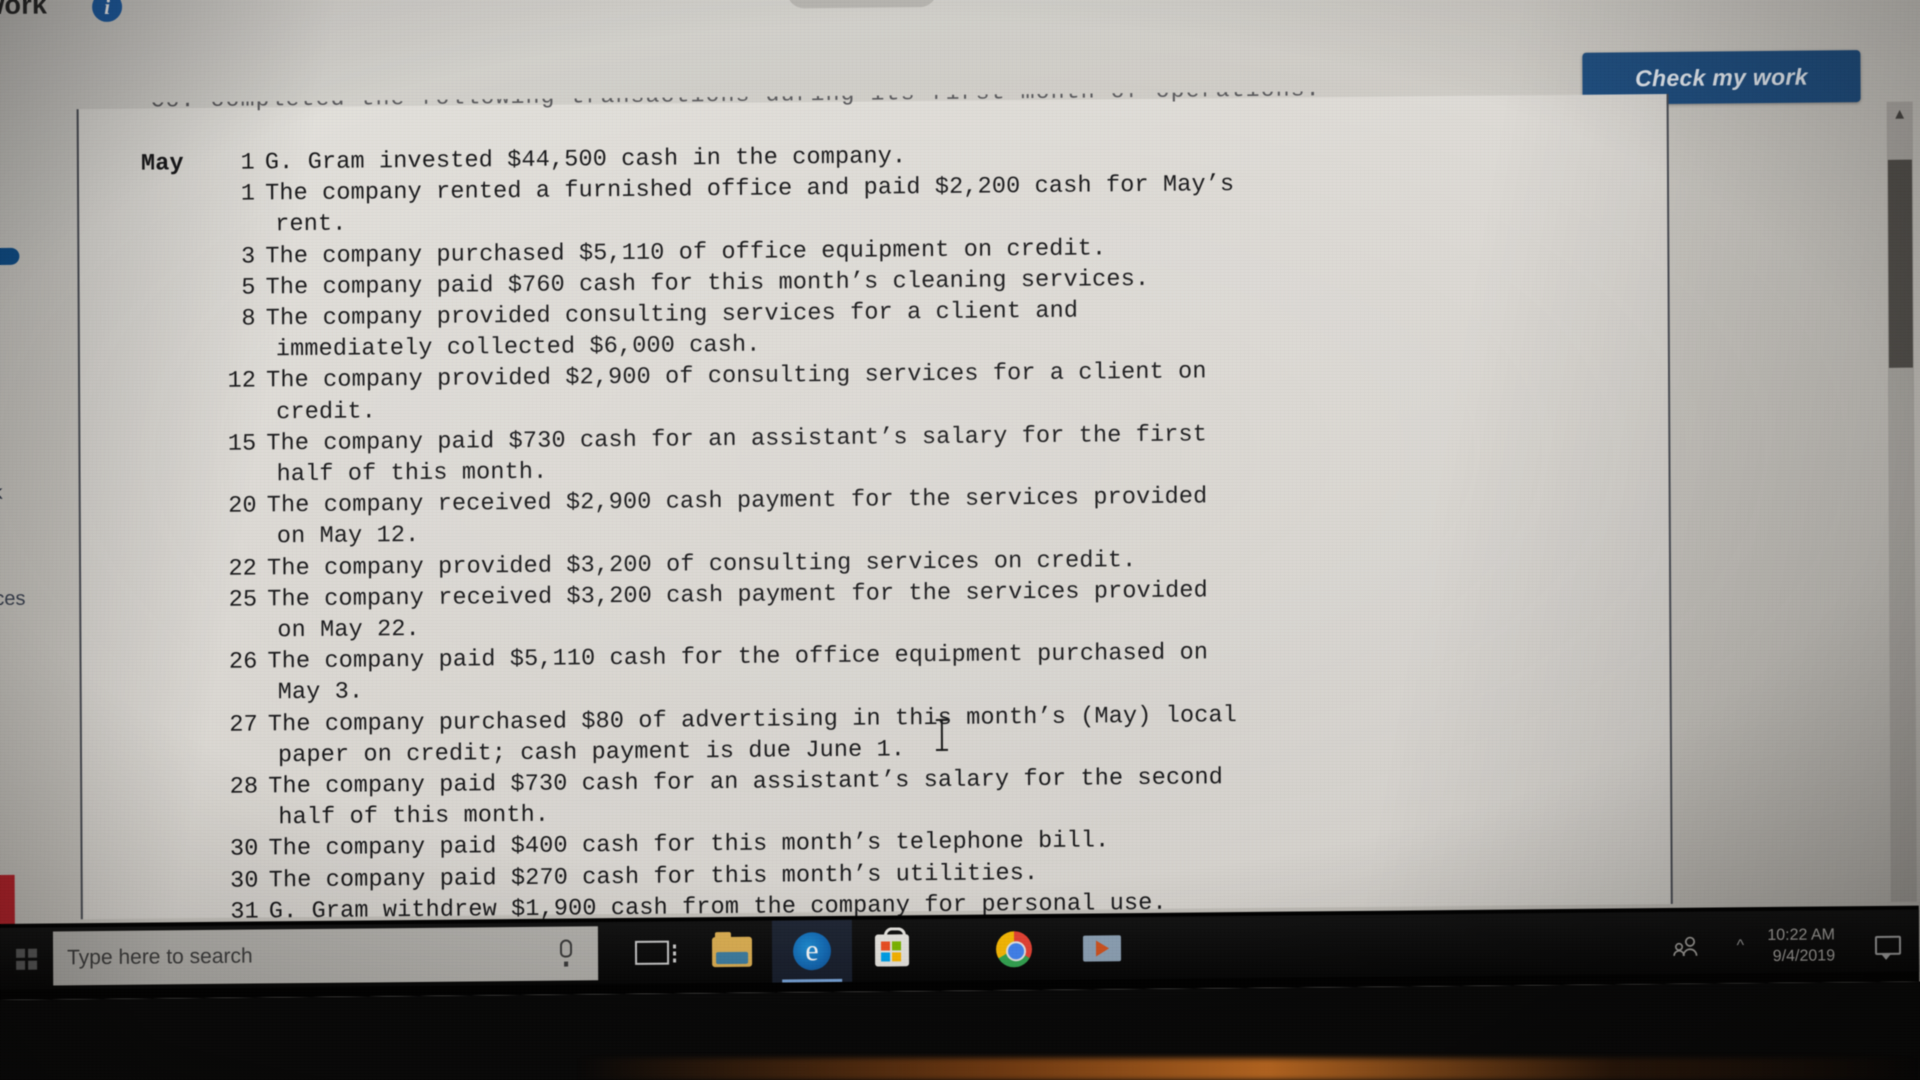  Describe the element at coordinates (1900, 263) in the screenshot. I see `scrollbar-thumb` at that location.